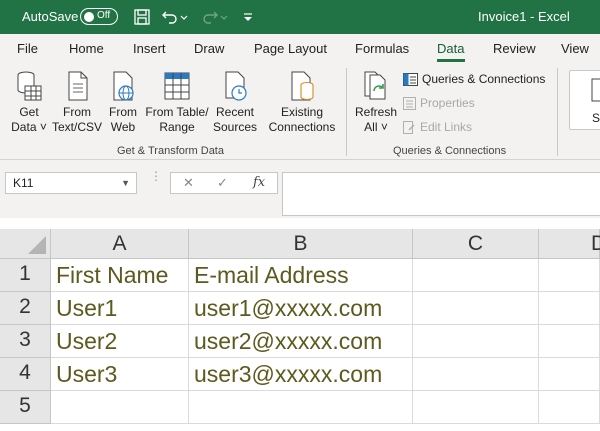 This screenshot has width=600, height=431. What do you see at coordinates (177, 112) in the screenshot?
I see `from-table-range-label-1: From Table/` at bounding box center [177, 112].